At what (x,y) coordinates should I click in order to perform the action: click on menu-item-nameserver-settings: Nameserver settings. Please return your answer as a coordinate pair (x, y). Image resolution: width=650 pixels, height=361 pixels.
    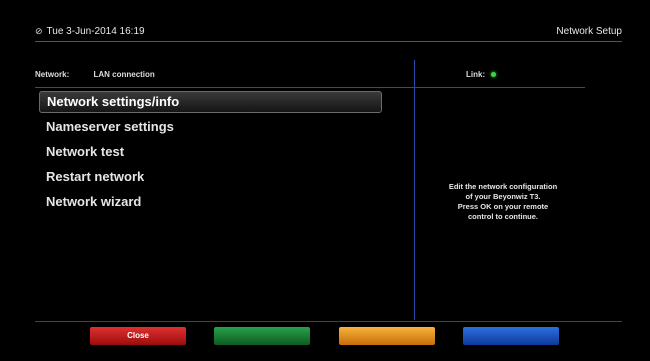
    Looking at the image, I should click on (210, 128).